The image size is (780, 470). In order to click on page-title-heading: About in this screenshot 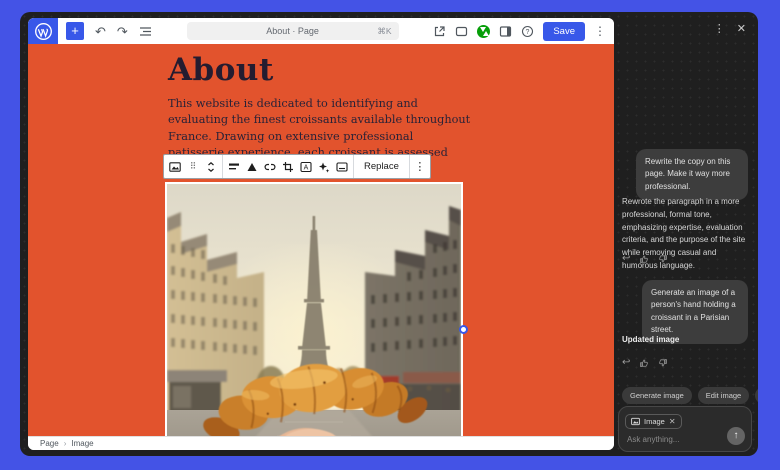, I will do `click(221, 70)`.